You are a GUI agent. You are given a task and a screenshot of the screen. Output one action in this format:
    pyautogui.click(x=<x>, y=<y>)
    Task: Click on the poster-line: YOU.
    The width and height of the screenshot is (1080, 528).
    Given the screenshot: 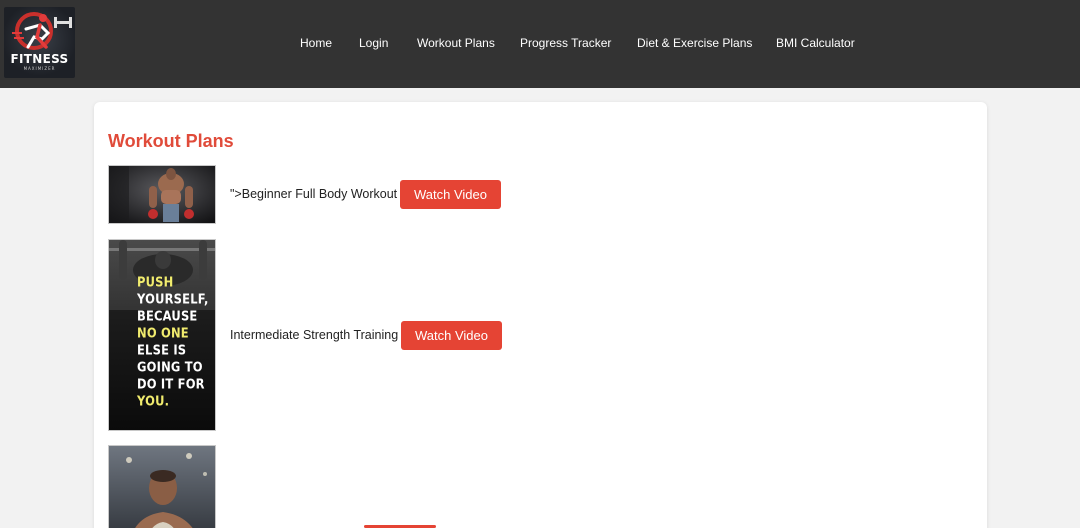 What is the action you would take?
    pyautogui.click(x=153, y=401)
    